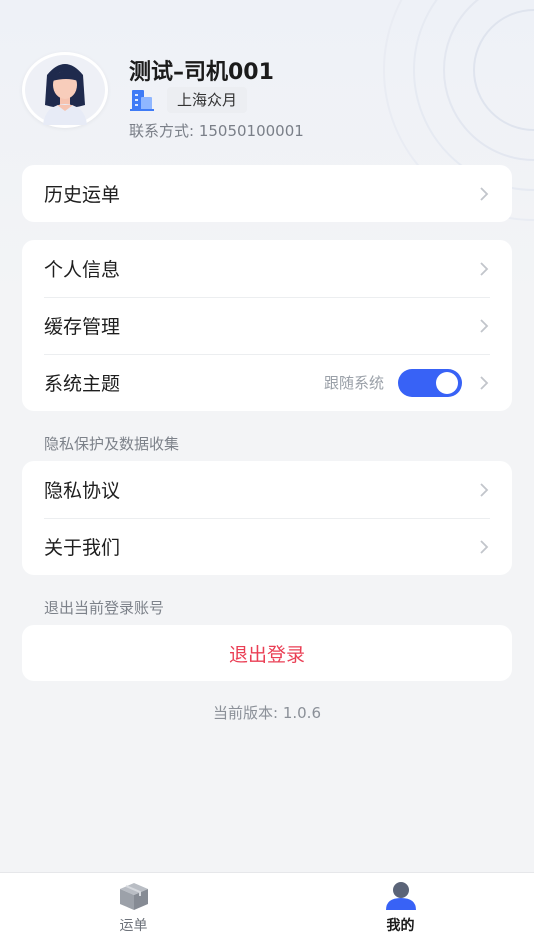 The image size is (534, 950). I want to click on profile-header: 测试–司机001 上海众月 联系方式: 15050100001, so click(267, 97).